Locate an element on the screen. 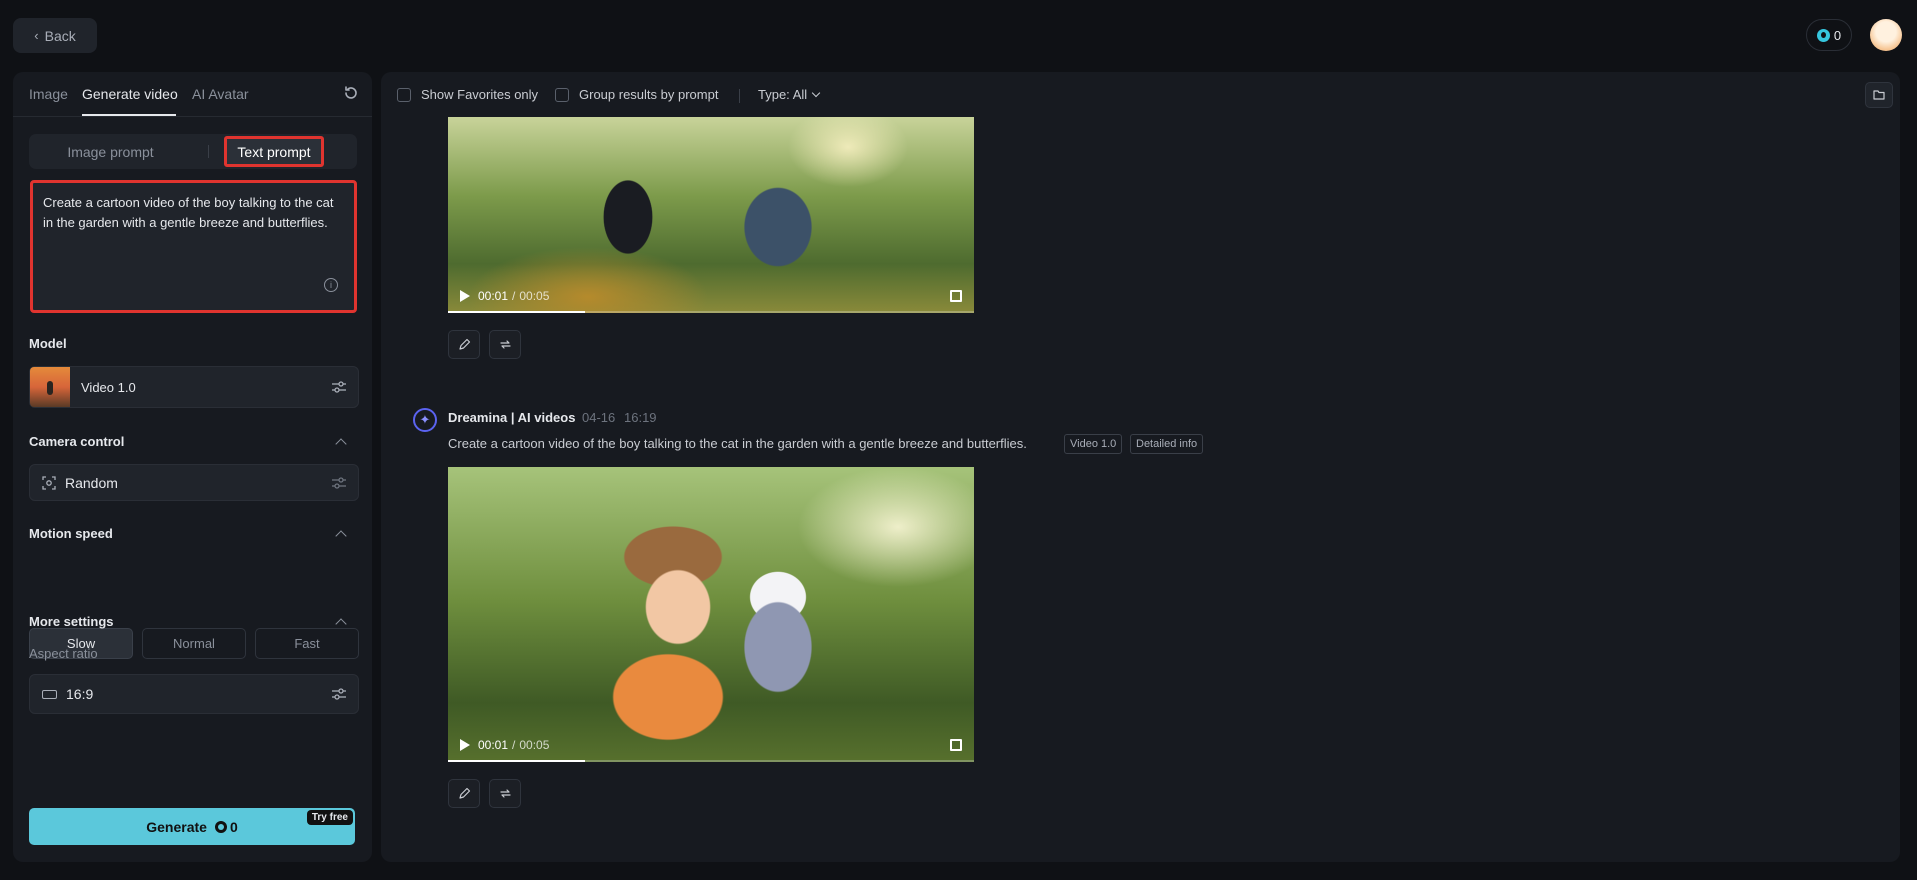 This screenshot has width=1917, height=880. generate-cost: 0 is located at coordinates (226, 826).